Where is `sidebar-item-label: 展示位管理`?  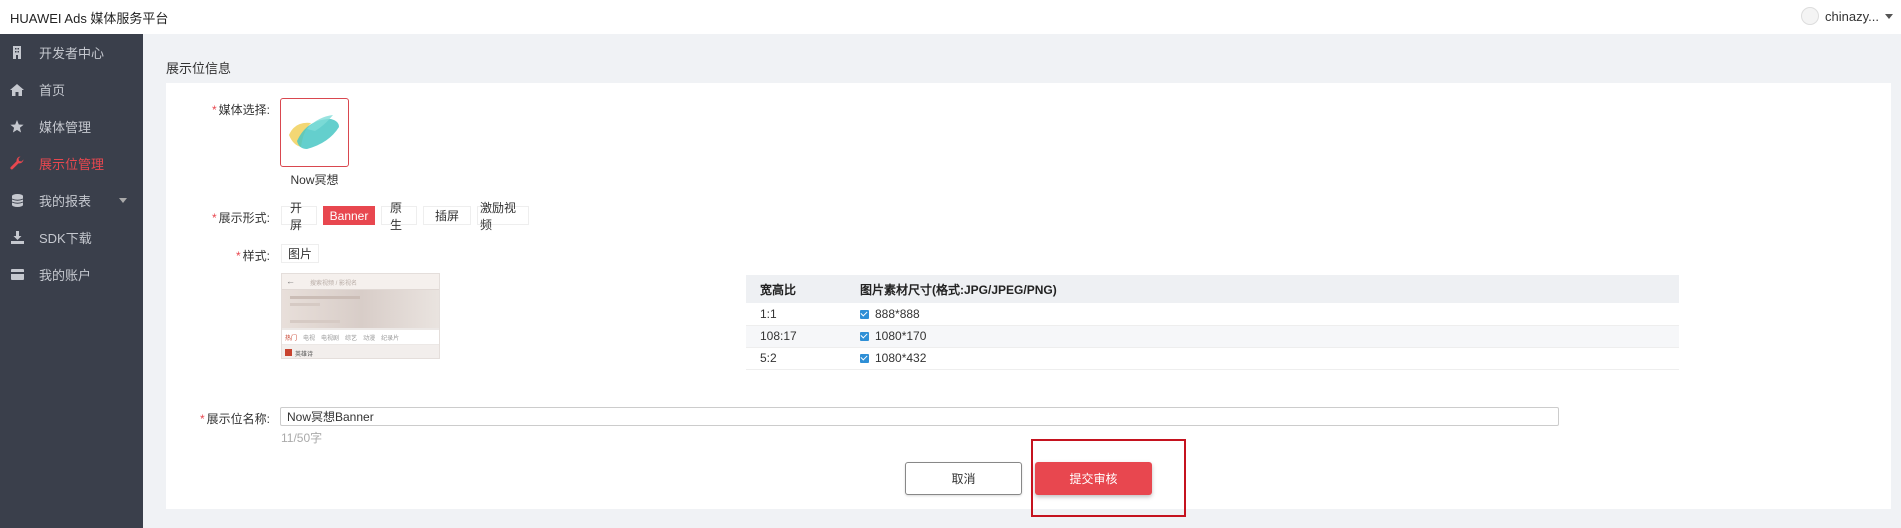
sidebar-item-label: 展示位管理 is located at coordinates (72, 164).